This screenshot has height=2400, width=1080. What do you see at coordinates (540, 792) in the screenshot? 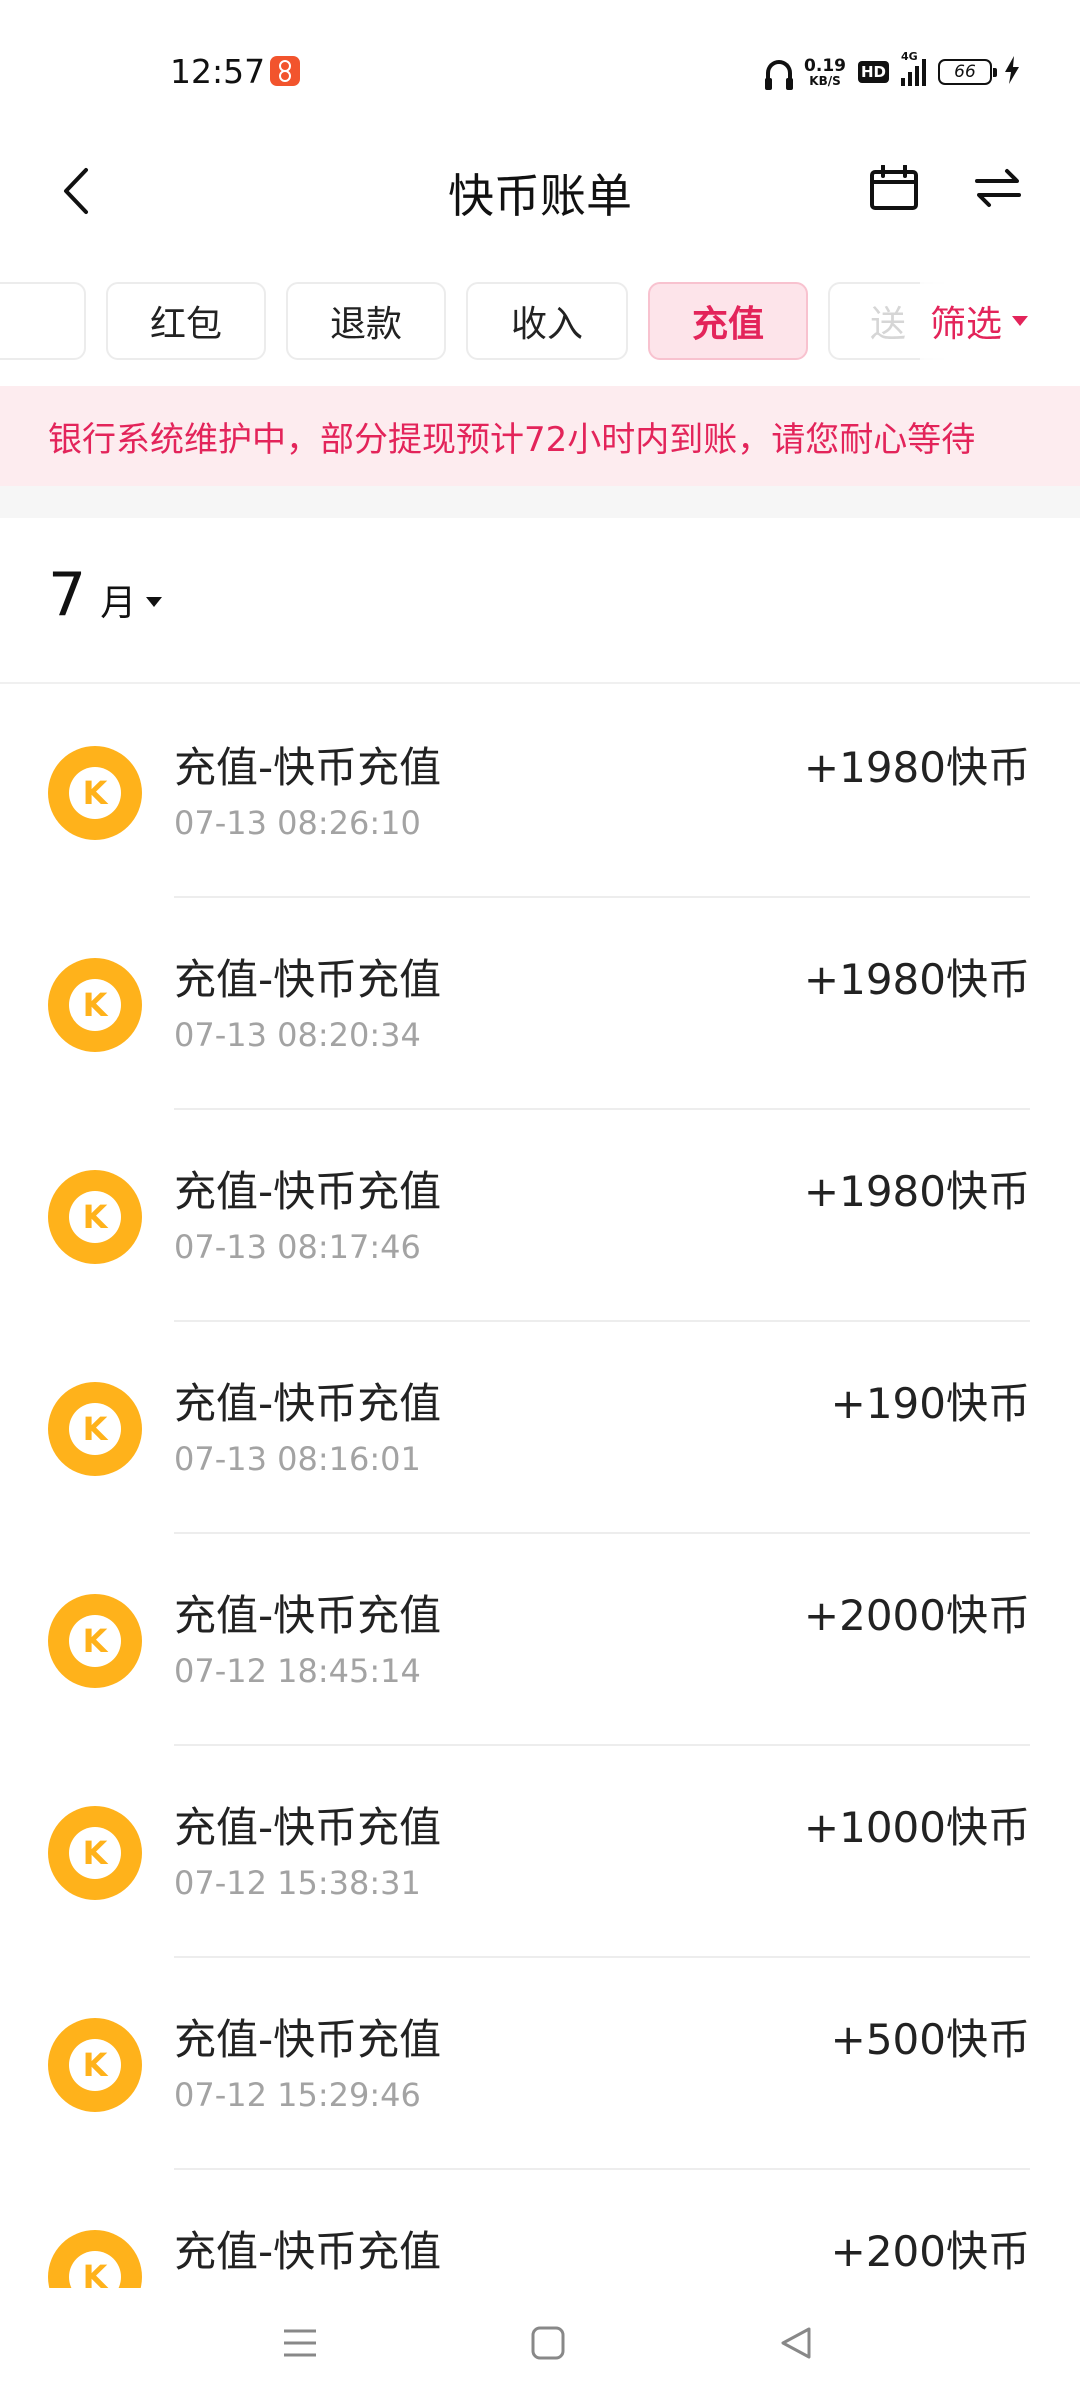
I see `list-item: K 充值-快币充值 07-13 08:26:10 +1980快币` at bounding box center [540, 792].